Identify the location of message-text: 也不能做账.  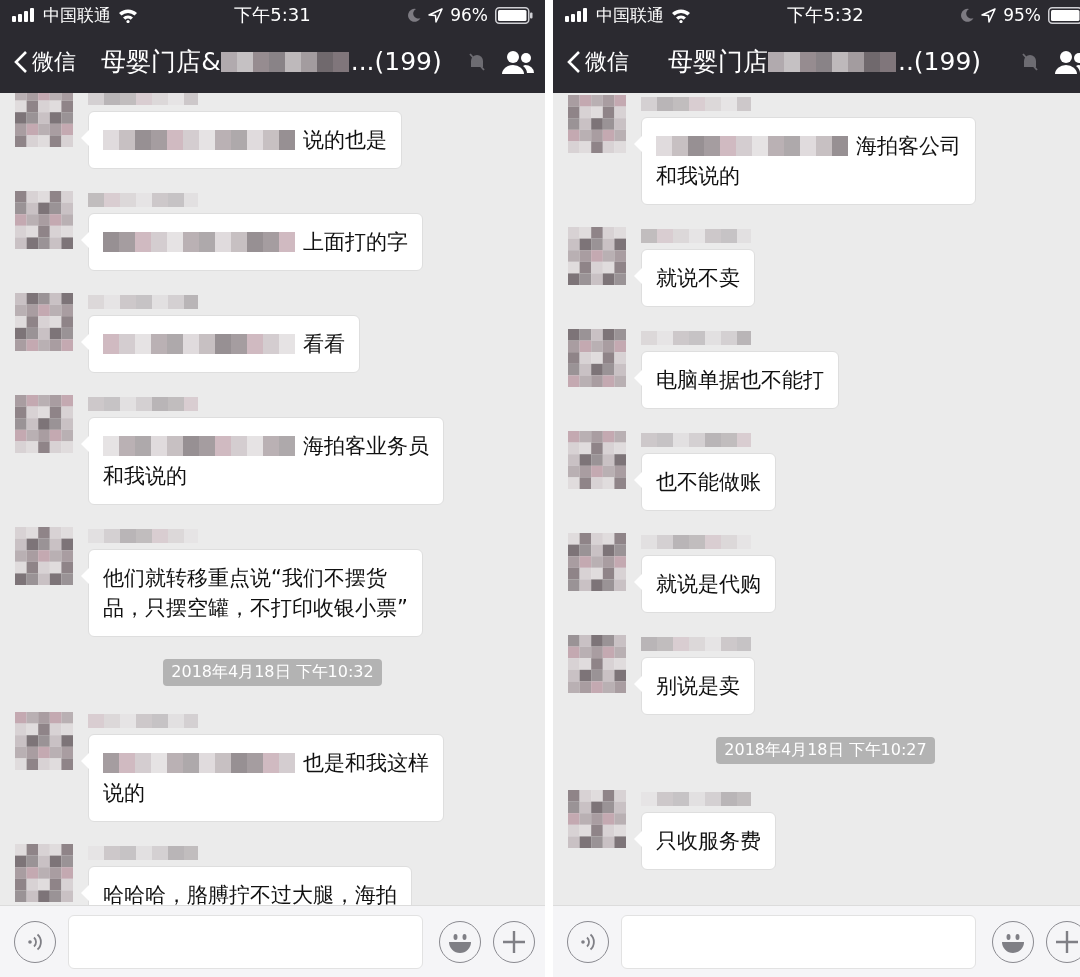
(708, 482).